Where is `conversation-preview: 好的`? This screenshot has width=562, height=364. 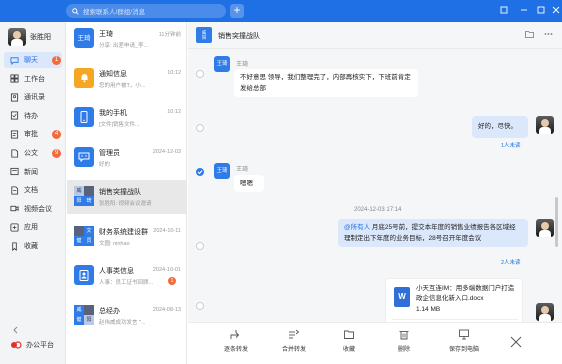
conversation-preview: 好的 is located at coordinates (105, 164).